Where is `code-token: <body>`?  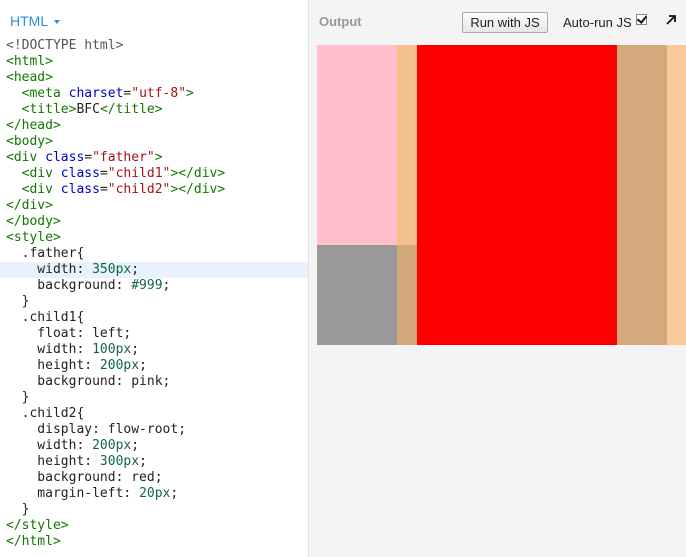 code-token: <body> is located at coordinates (29, 141).